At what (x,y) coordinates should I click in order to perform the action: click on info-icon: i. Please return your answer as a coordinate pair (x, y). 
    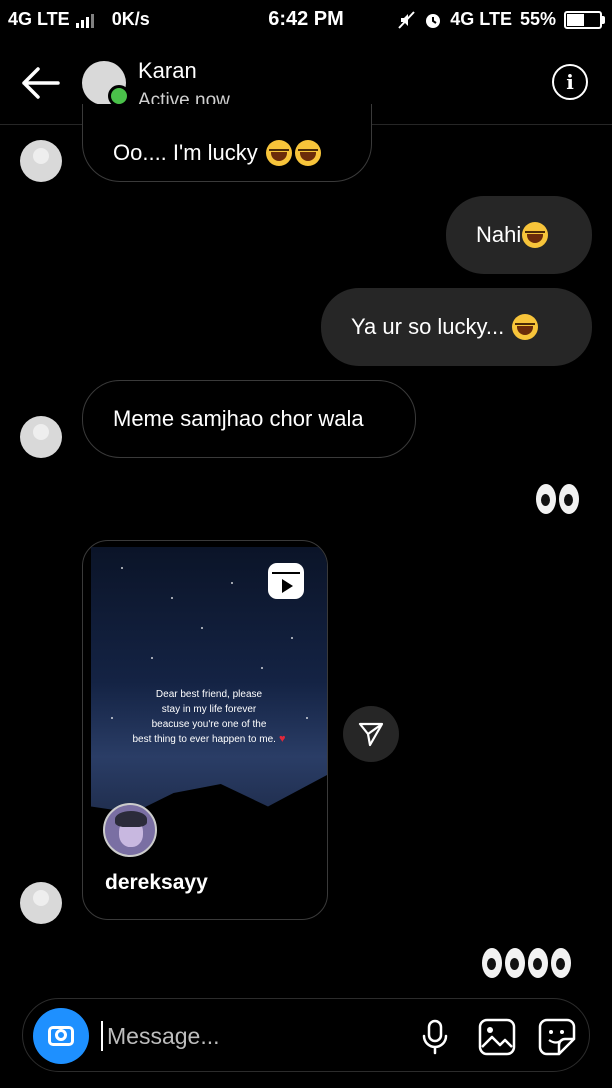
    Looking at the image, I should click on (570, 82).